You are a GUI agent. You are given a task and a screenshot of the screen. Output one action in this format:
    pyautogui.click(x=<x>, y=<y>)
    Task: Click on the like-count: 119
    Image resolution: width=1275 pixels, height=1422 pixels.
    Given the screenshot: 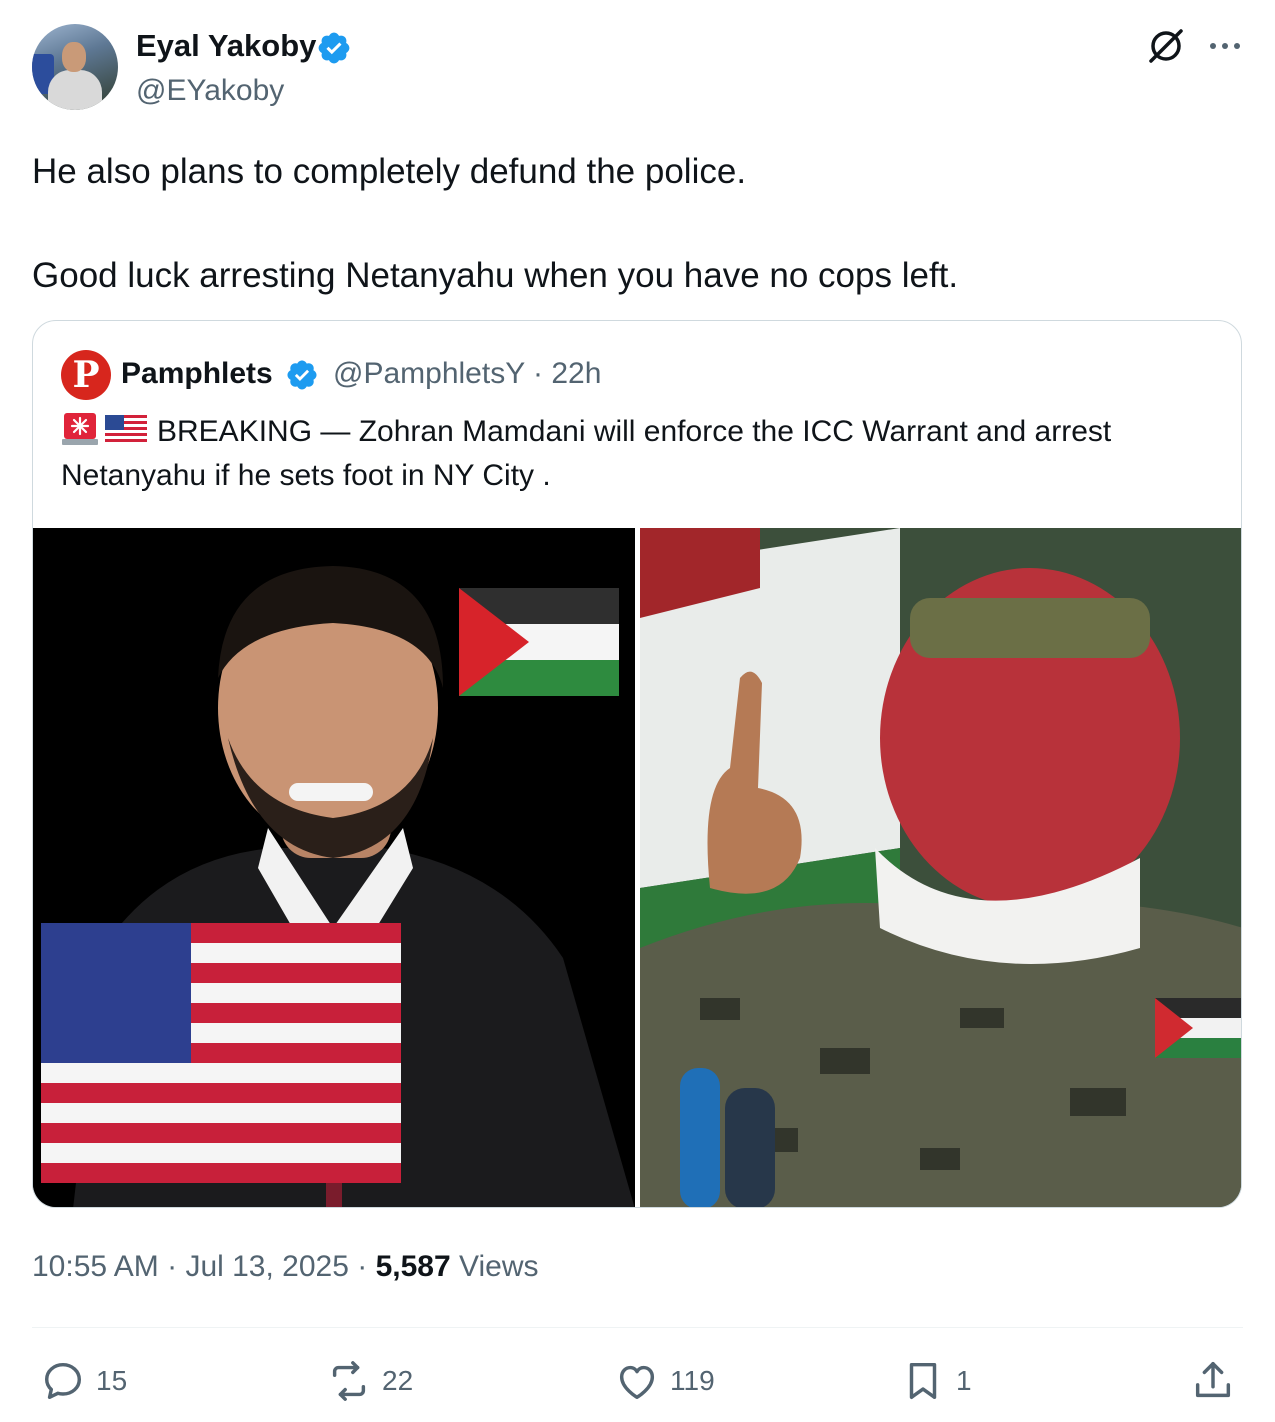 What is the action you would take?
    pyautogui.click(x=692, y=1380)
    